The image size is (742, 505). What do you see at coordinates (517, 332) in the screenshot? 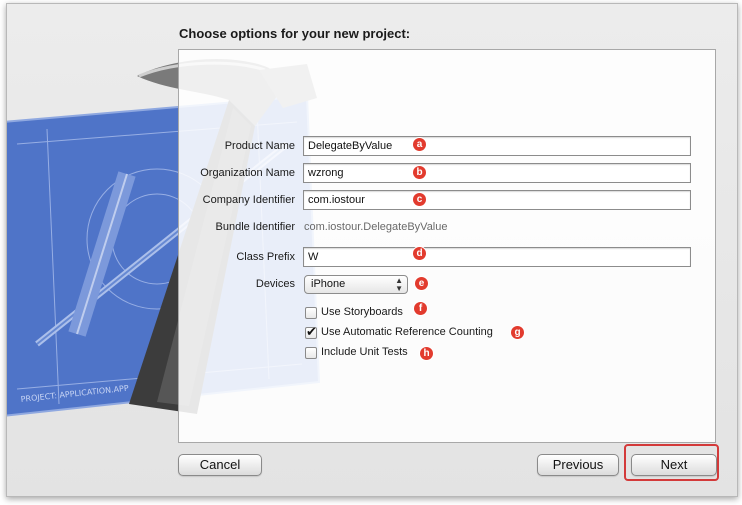
I see `annotation-badge-g: g` at bounding box center [517, 332].